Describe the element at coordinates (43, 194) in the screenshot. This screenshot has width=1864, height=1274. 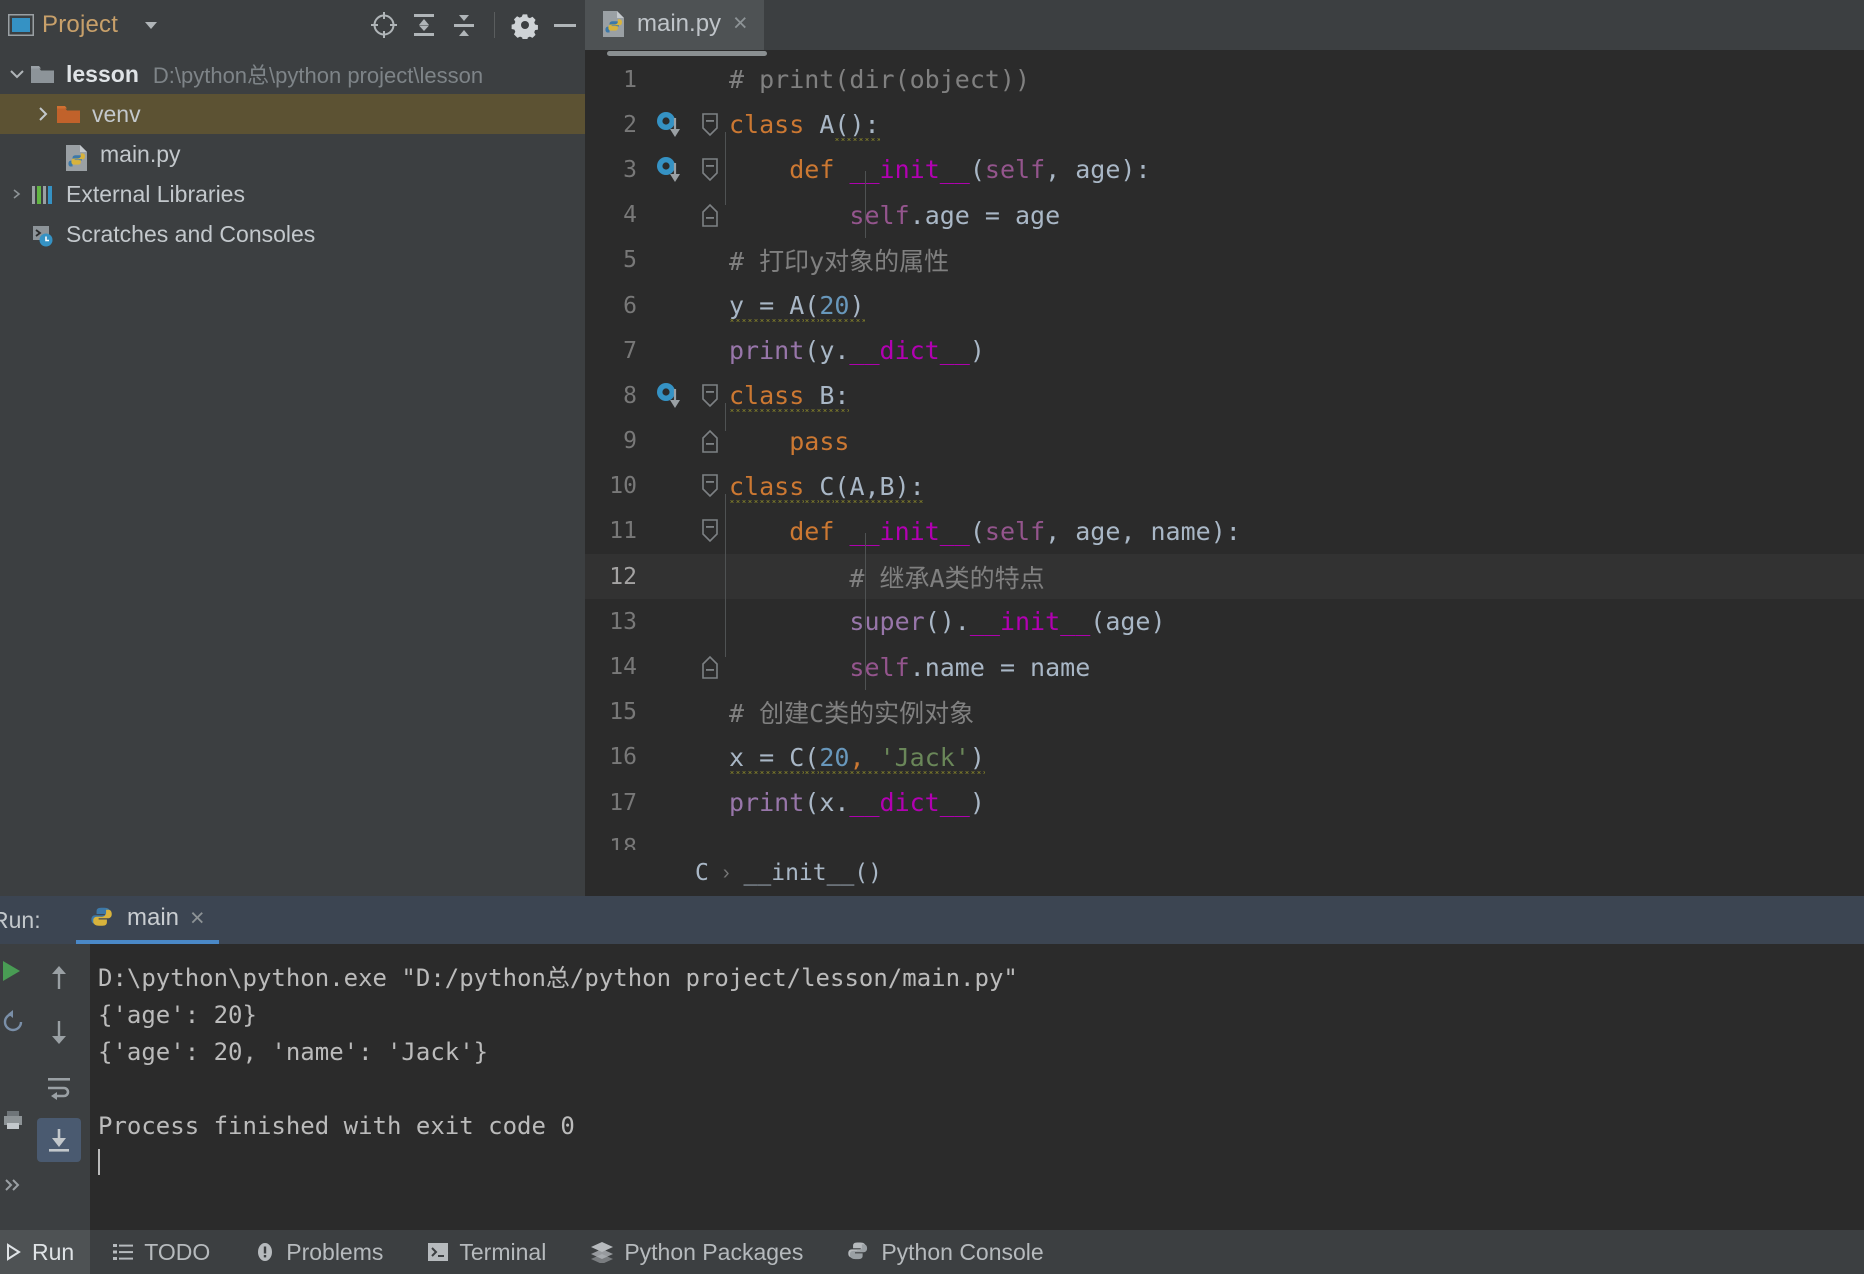
I see `libraries-icon` at that location.